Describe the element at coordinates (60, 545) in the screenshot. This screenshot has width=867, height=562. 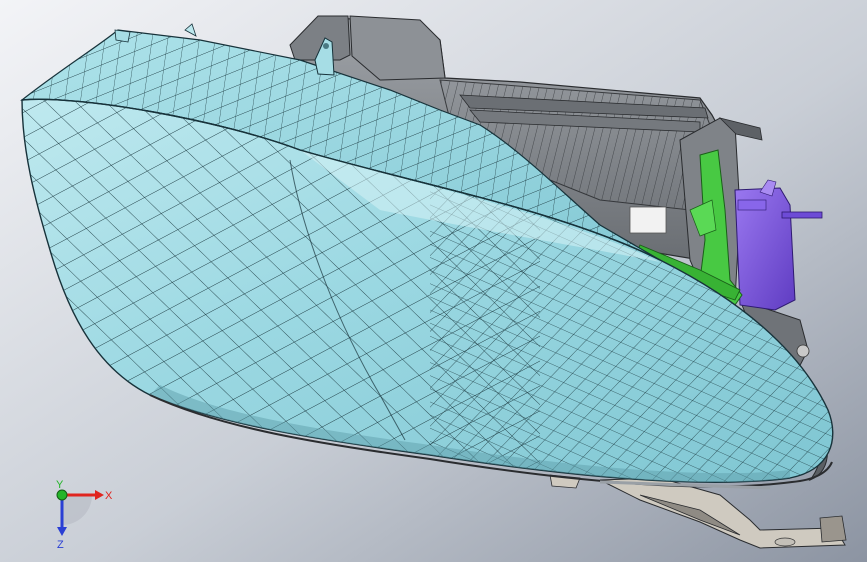
I see `triad-z-label: Z` at that location.